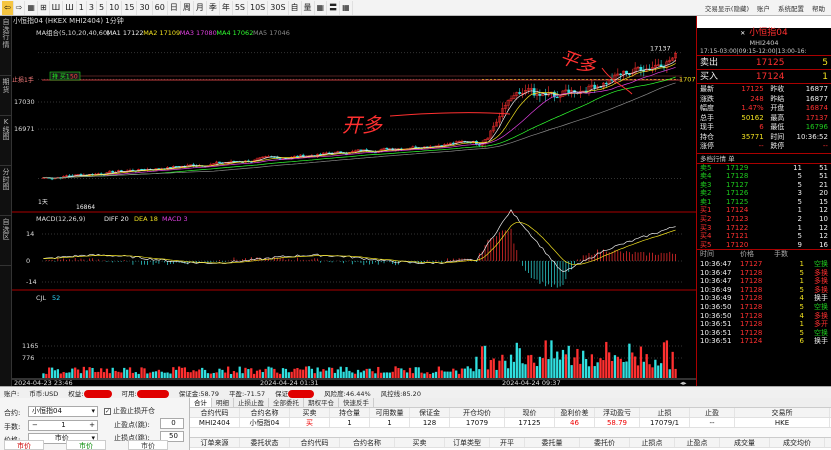 The image size is (831, 450). What do you see at coordinates (763, 8) in the screenshot?
I see `menu-item-1: 账户` at bounding box center [763, 8].